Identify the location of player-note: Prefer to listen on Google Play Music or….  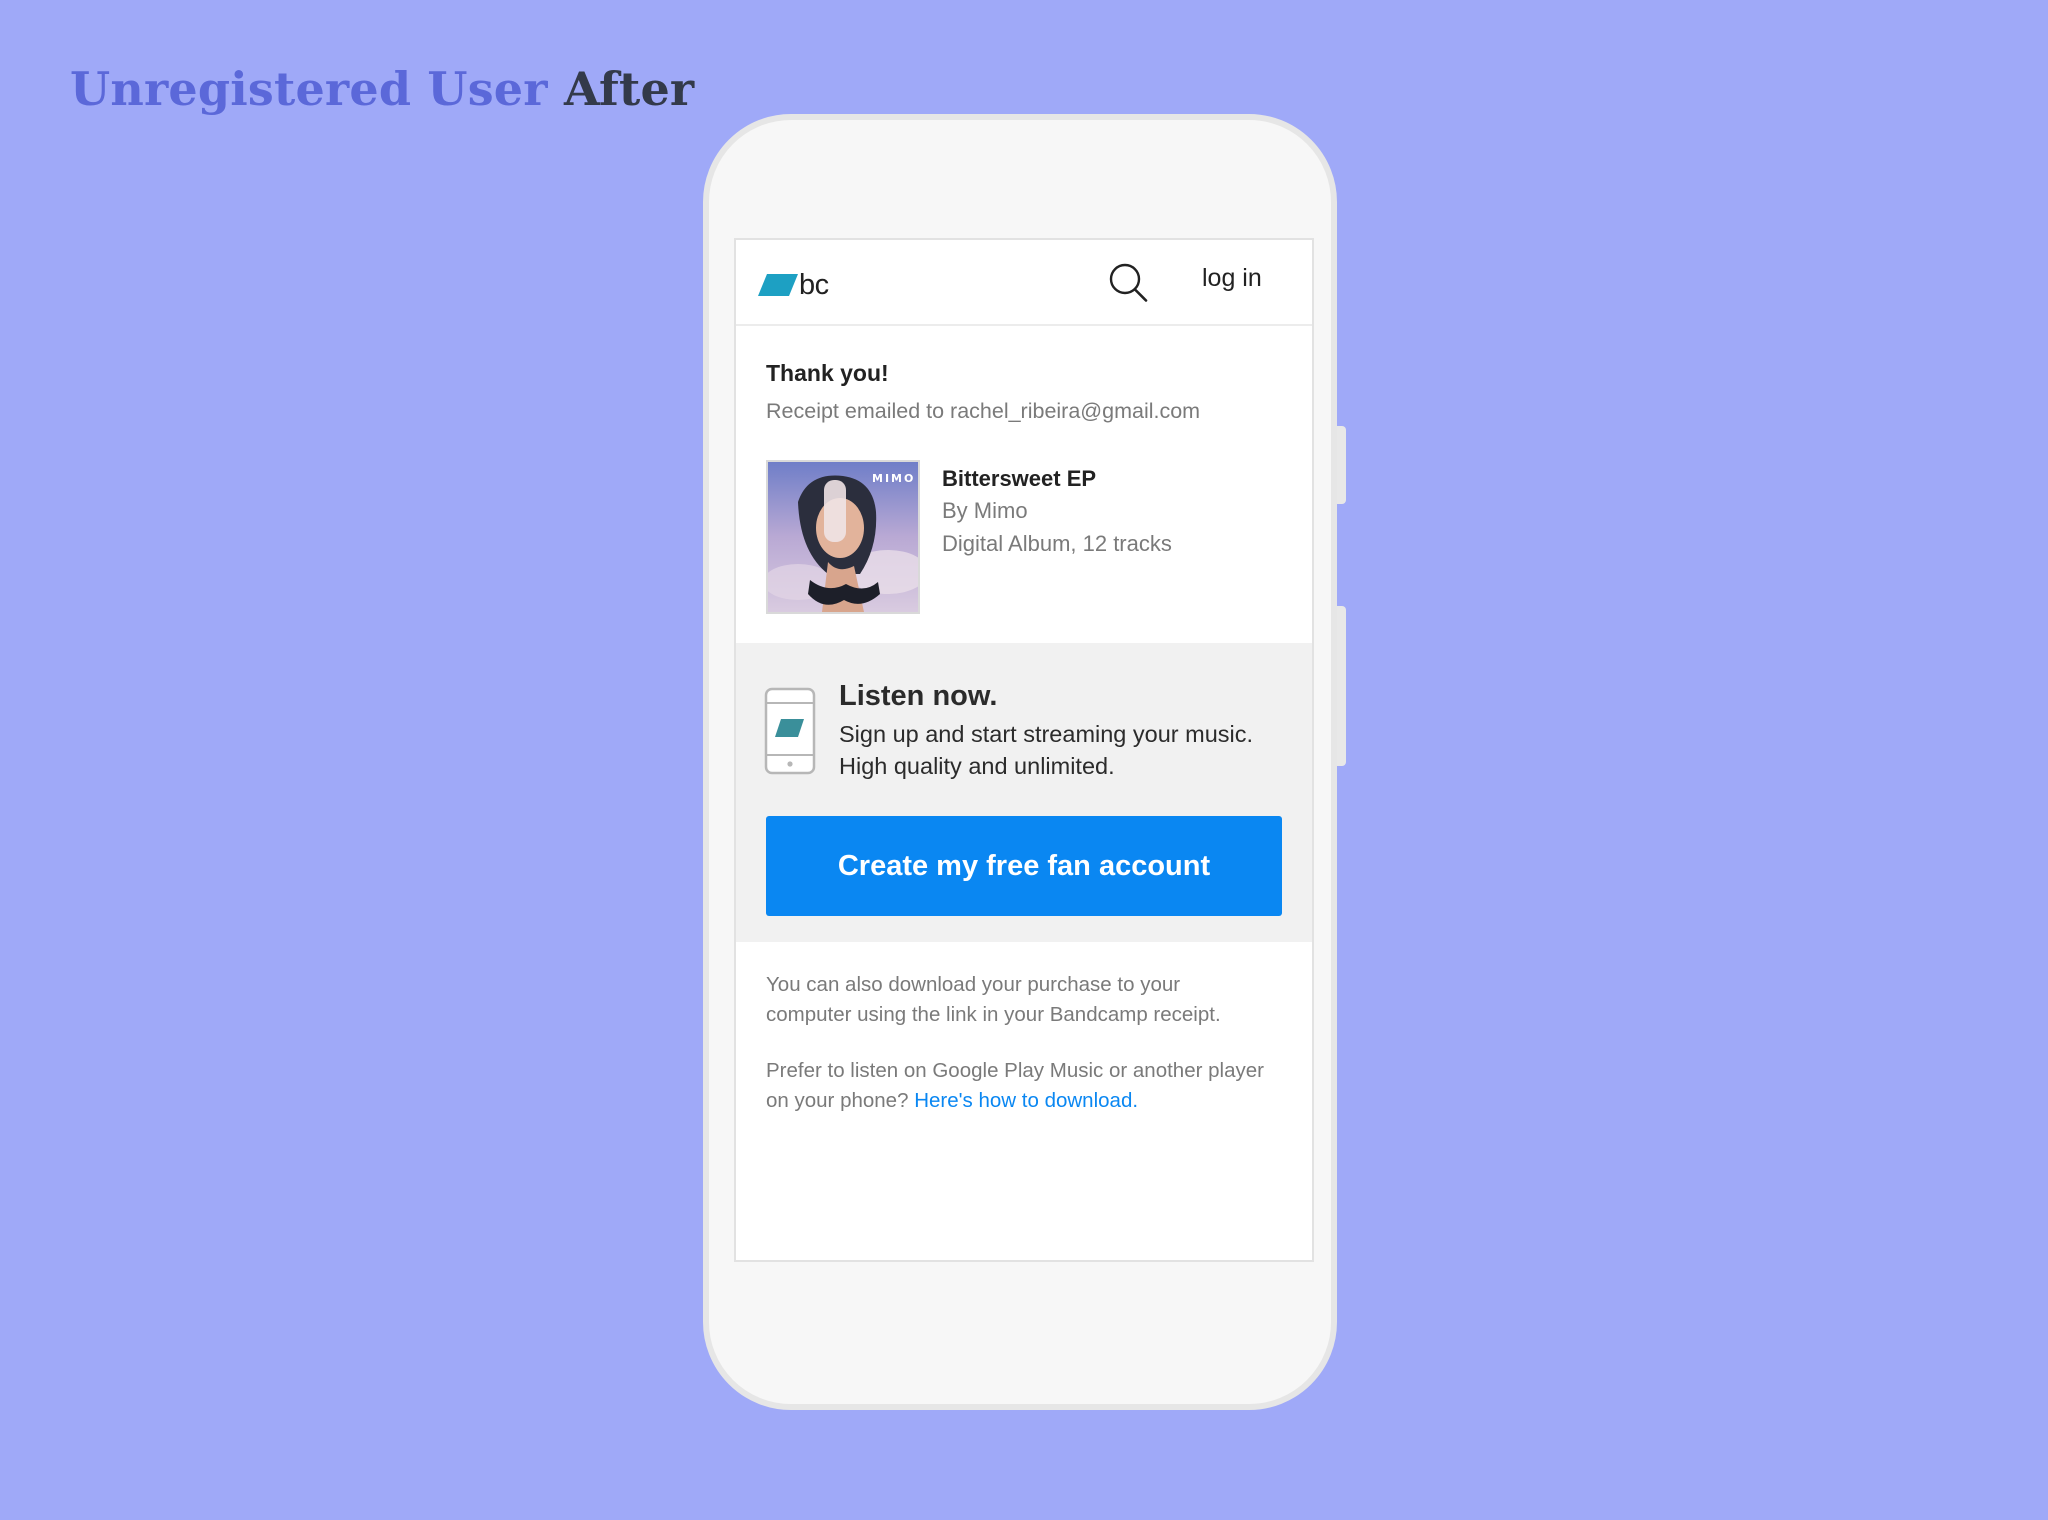
(1031, 1086).